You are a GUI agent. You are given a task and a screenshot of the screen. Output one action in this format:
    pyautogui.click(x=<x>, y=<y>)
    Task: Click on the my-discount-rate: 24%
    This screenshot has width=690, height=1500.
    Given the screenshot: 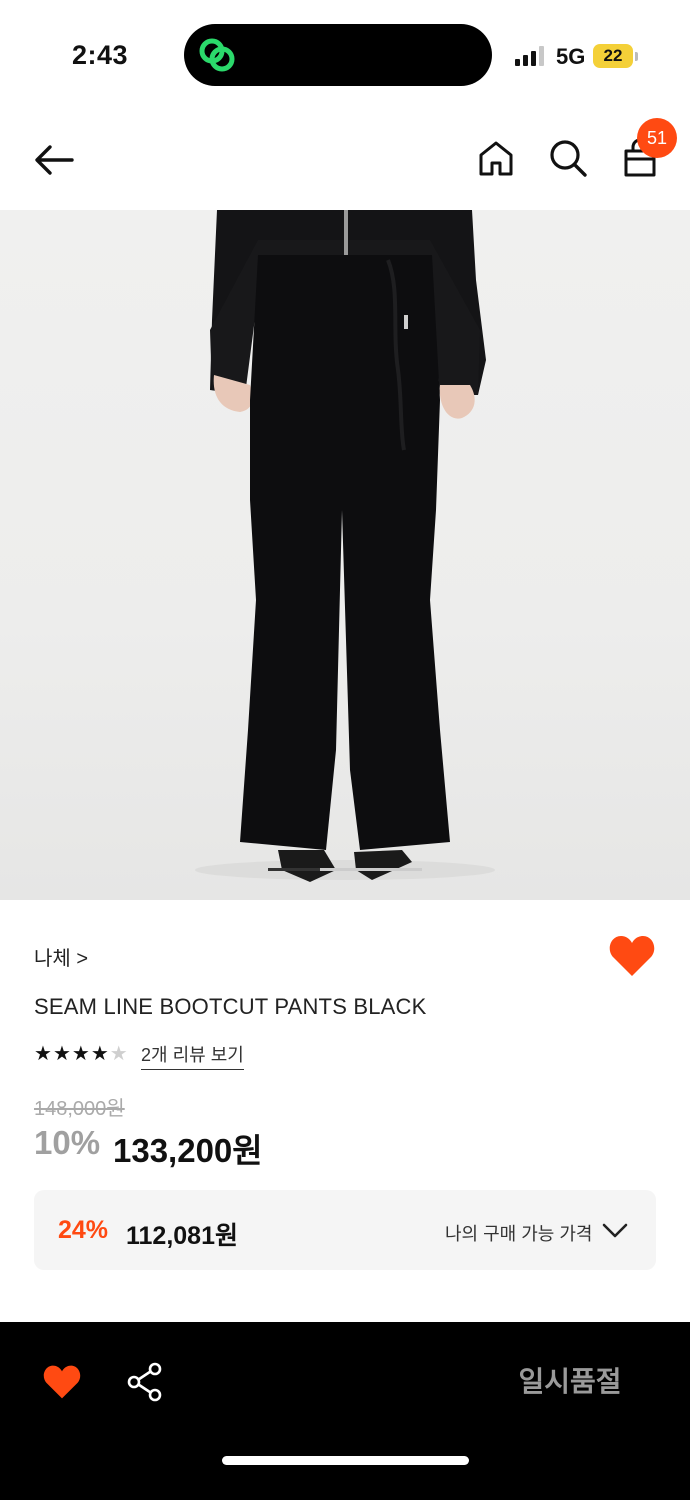 What is the action you would take?
    pyautogui.click(x=83, y=1230)
    